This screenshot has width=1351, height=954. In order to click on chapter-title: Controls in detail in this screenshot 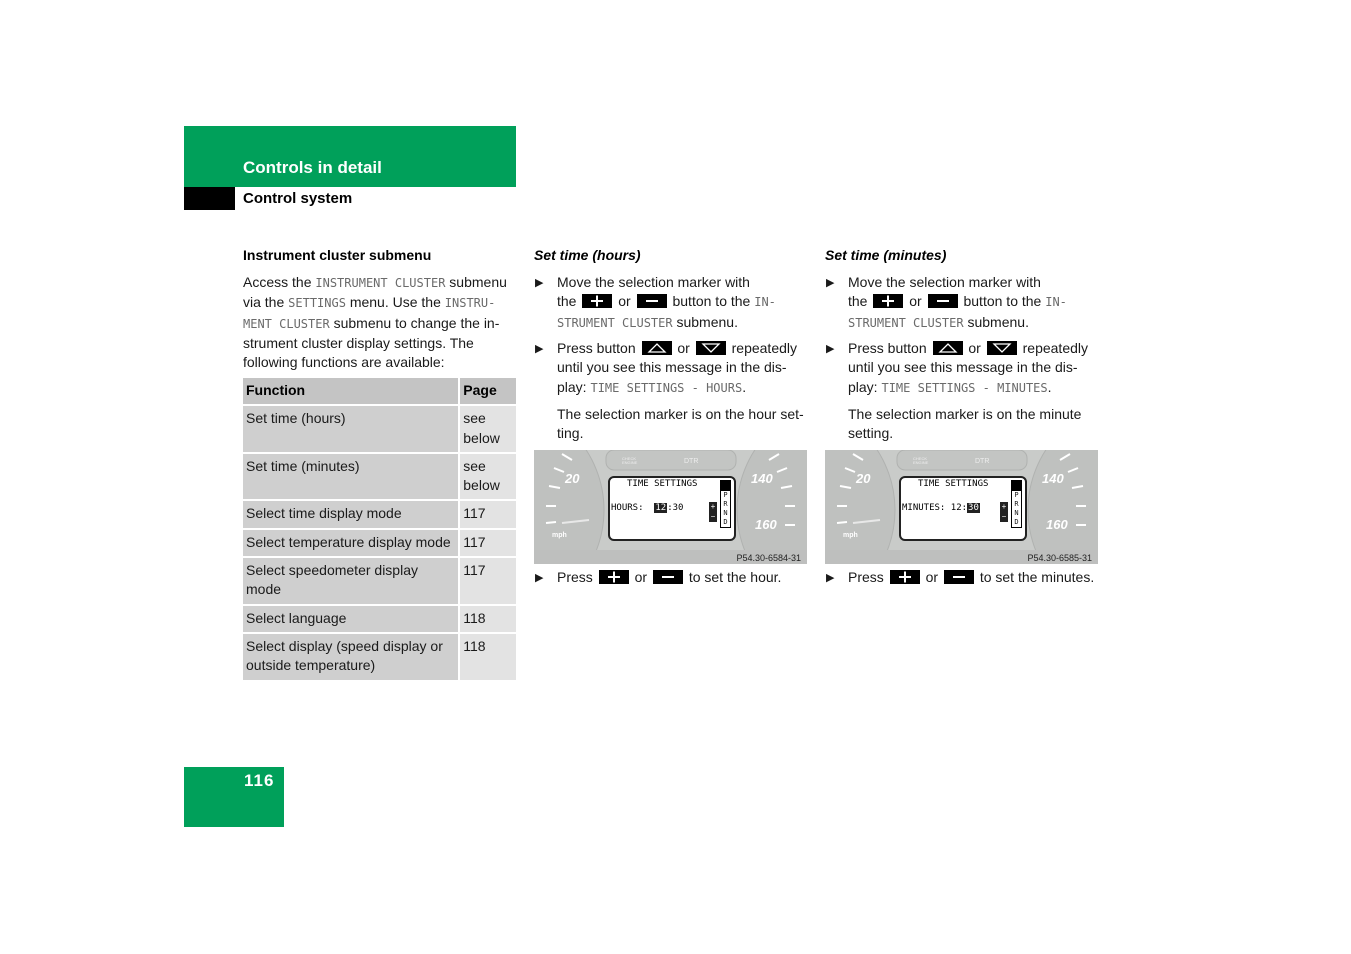, I will do `click(312, 167)`.